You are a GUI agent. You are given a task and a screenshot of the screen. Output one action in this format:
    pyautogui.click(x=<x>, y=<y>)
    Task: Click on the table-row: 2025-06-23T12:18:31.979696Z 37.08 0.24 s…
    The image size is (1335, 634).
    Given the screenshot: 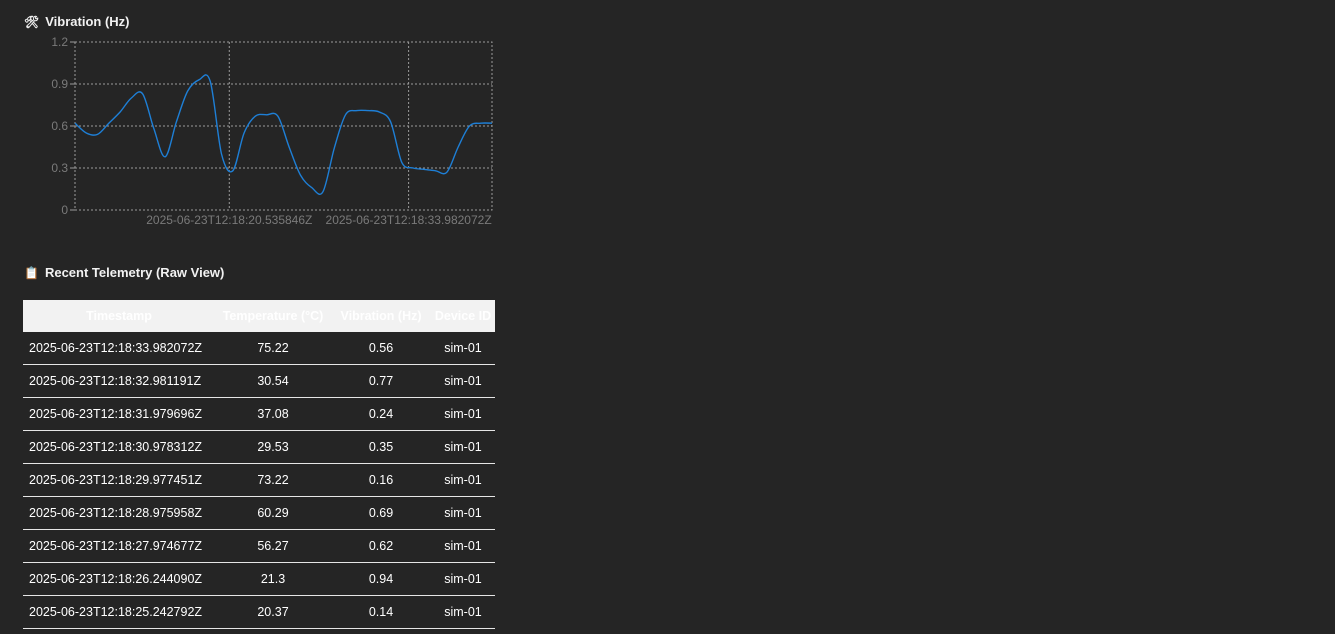 What is the action you would take?
    pyautogui.click(x=259, y=414)
    